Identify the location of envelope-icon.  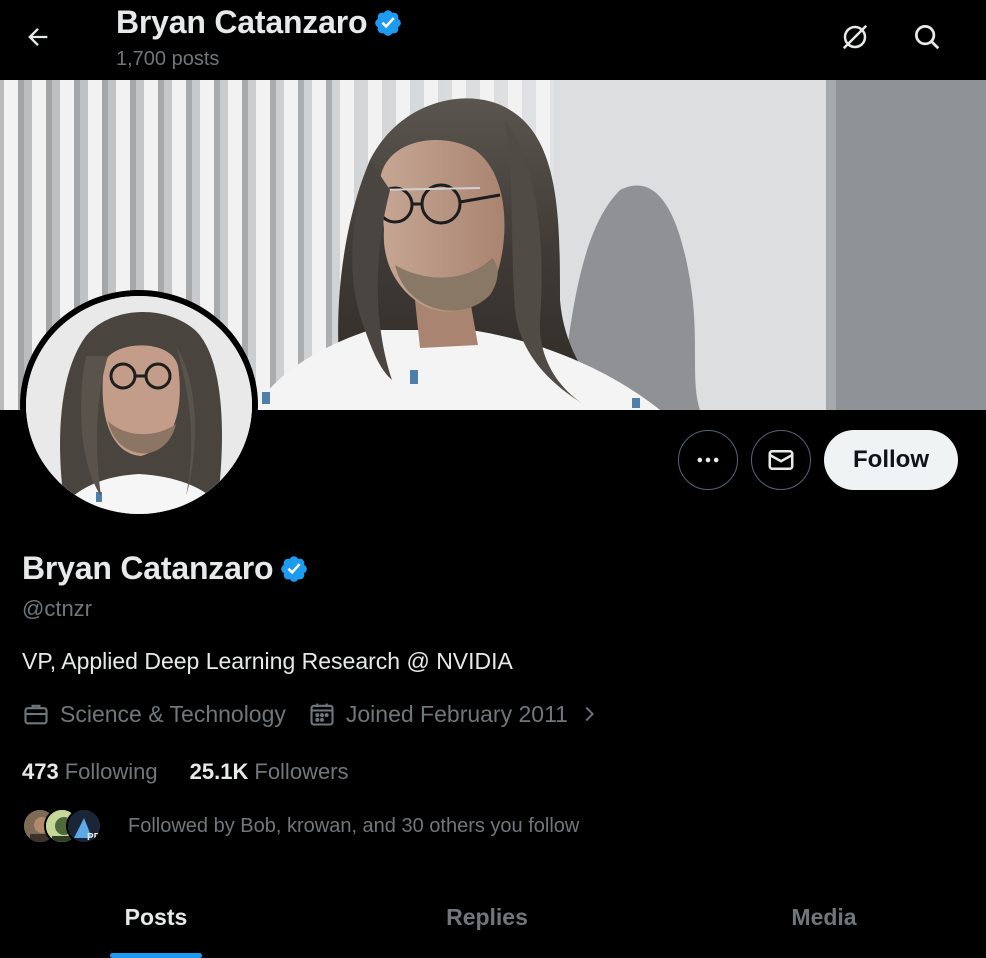
(781, 460).